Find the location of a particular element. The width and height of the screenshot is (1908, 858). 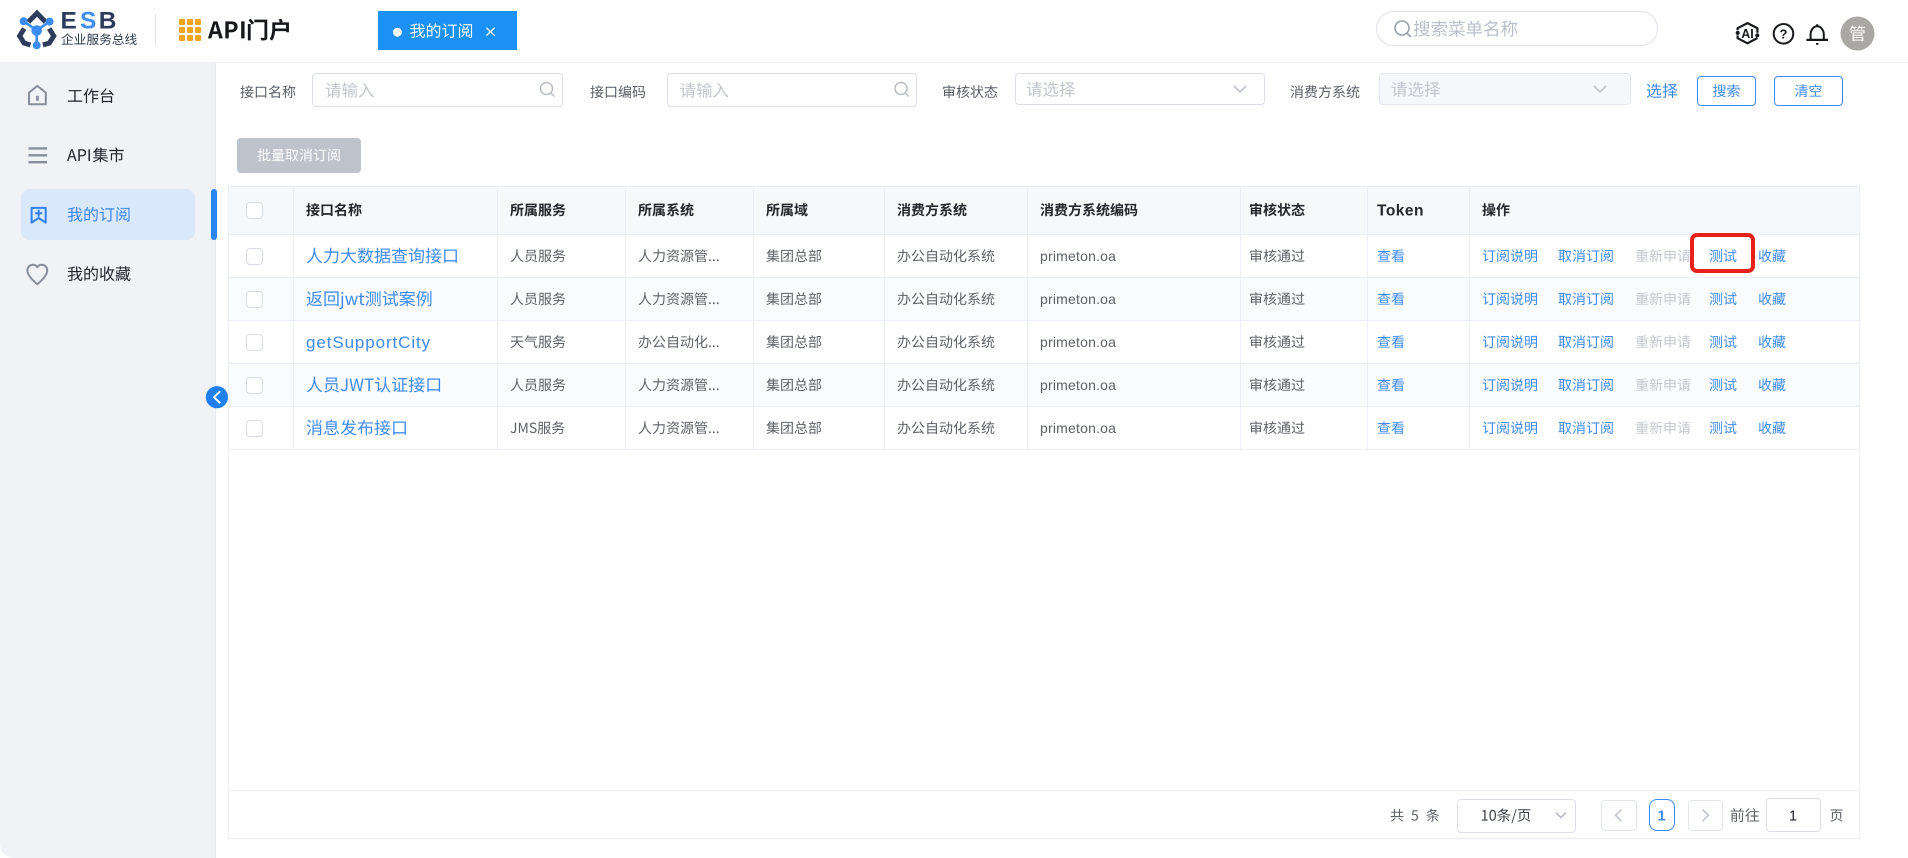

svg-text: B is located at coordinates (108, 21).